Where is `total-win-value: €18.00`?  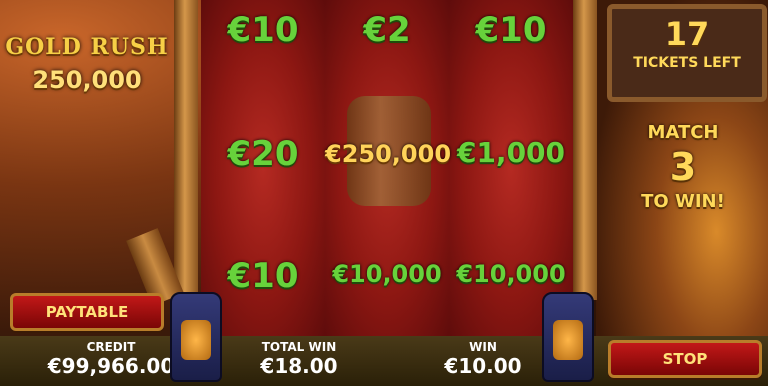
total-win-value: €18.00 is located at coordinates (299, 366).